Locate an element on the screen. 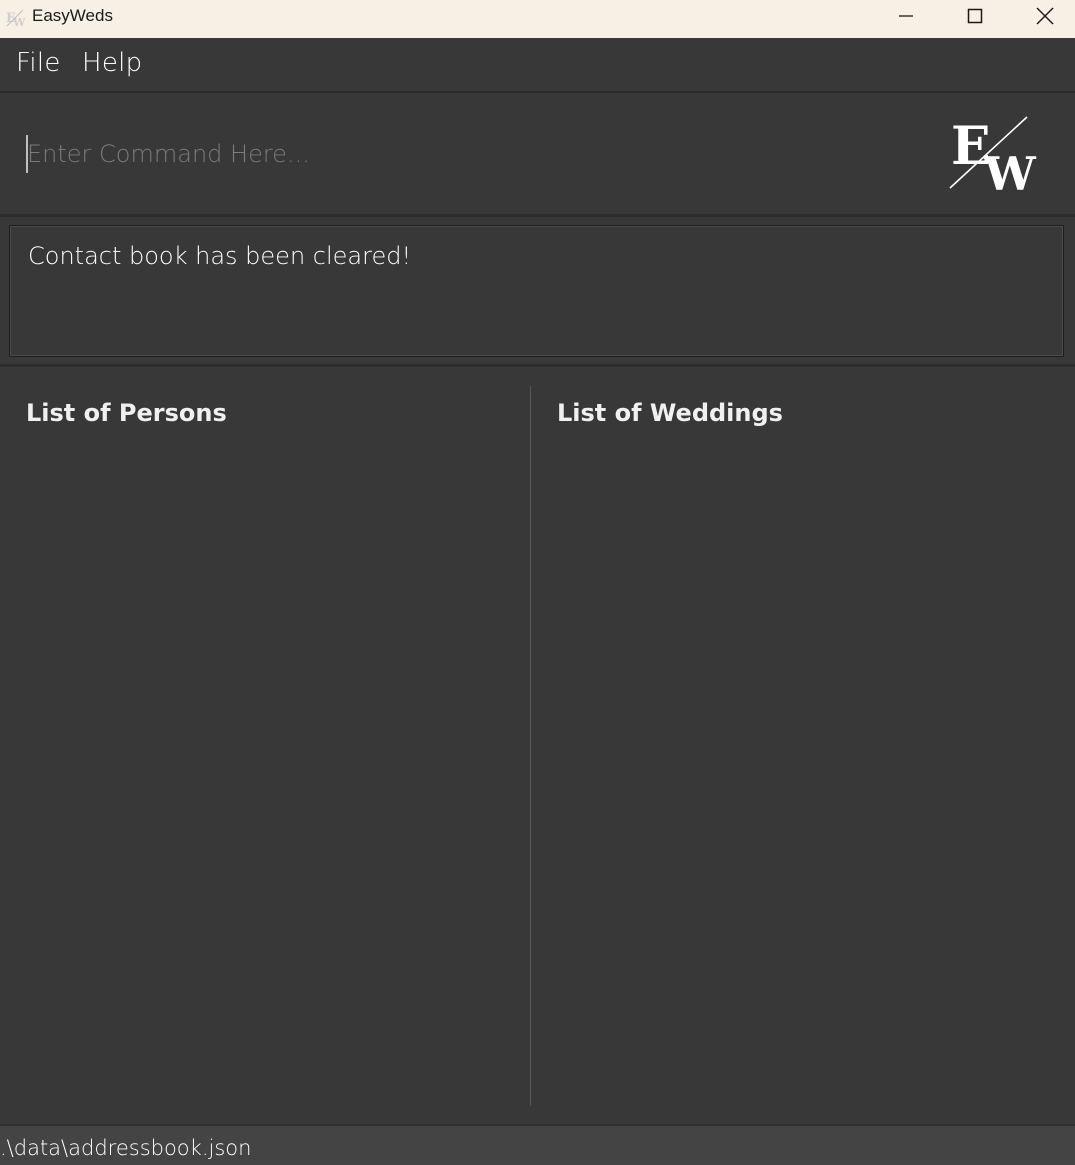 The height and width of the screenshot is (1165, 1075). title-bar: E W EasyWeds is located at coordinates (537, 19).